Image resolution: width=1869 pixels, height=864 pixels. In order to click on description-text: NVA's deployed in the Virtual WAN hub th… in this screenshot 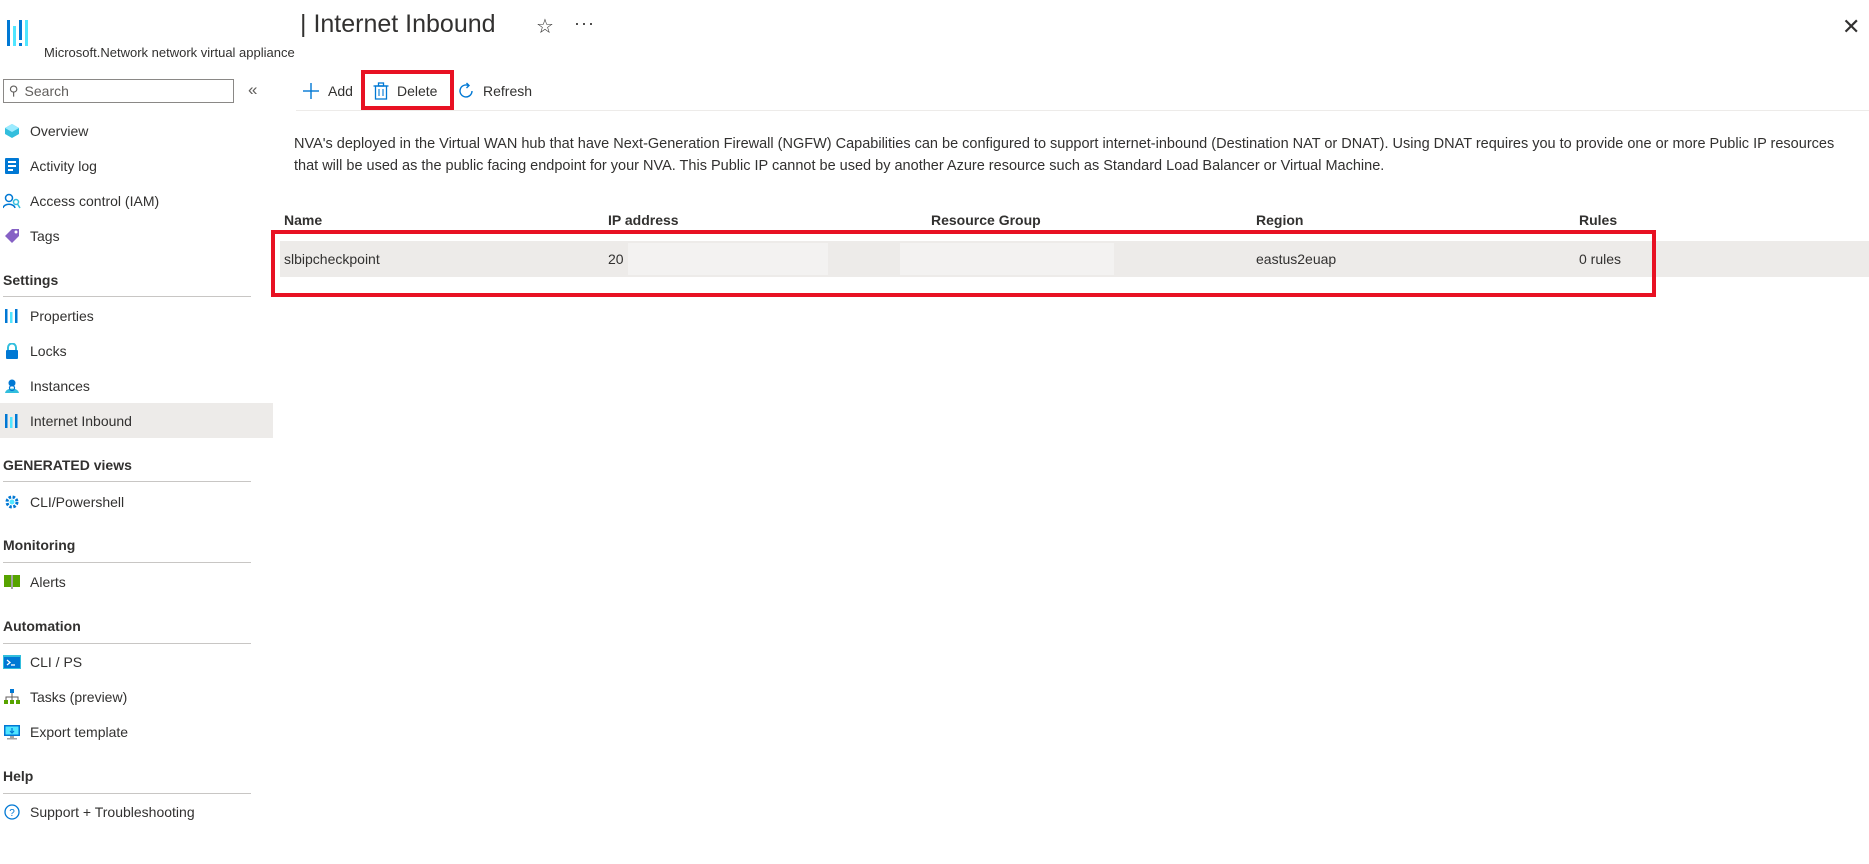, I will do `click(1064, 155)`.